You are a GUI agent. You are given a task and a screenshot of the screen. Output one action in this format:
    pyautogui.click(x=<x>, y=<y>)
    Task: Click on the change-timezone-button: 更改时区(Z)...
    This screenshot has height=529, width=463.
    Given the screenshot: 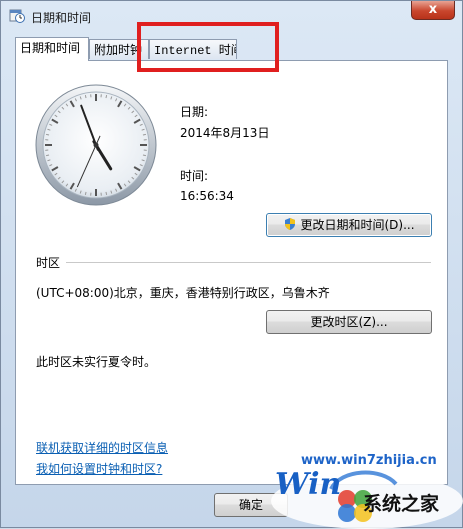 What is the action you would take?
    pyautogui.click(x=349, y=322)
    